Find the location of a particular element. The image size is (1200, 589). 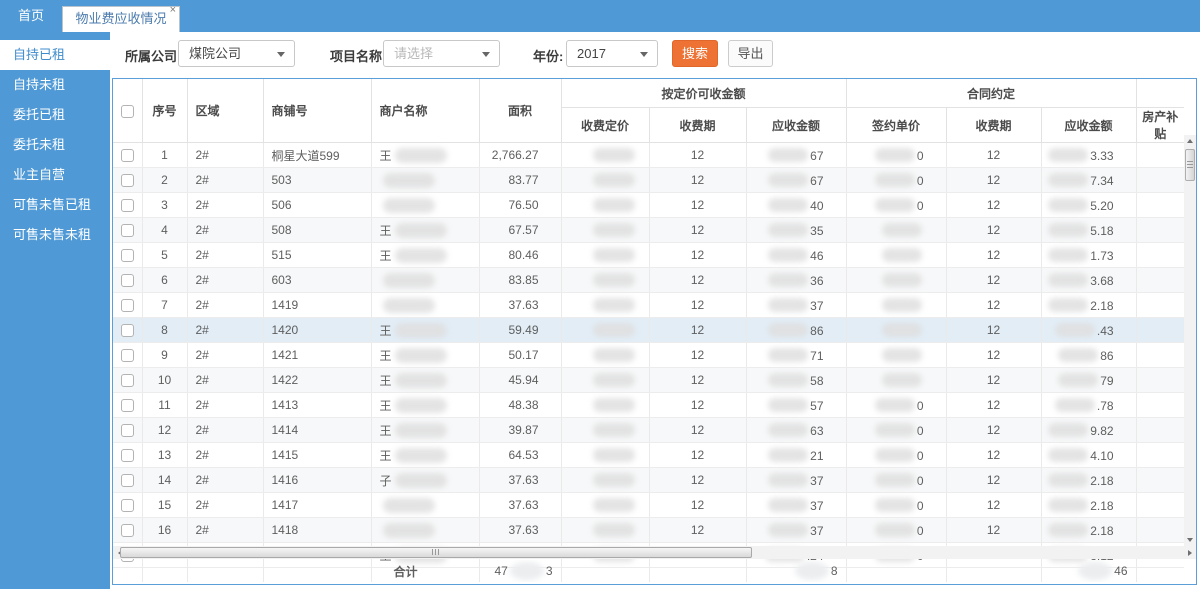

tab-property-fee-receivables: 物业费应收情况 × is located at coordinates (121, 18).